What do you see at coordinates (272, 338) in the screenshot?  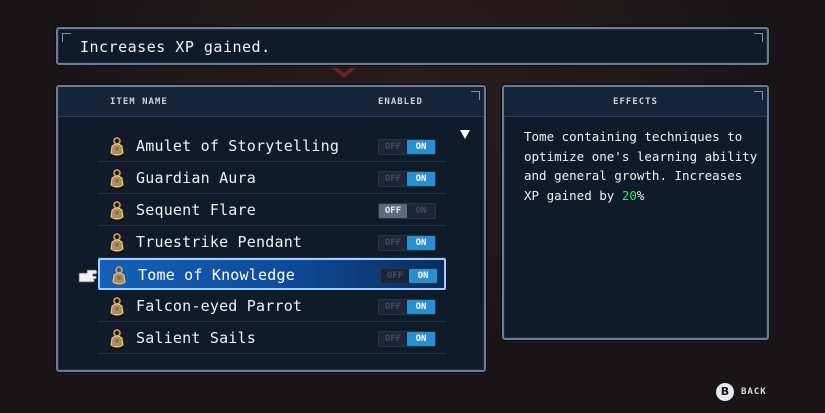 I see `item-row: Salient Sails OFF ON` at bounding box center [272, 338].